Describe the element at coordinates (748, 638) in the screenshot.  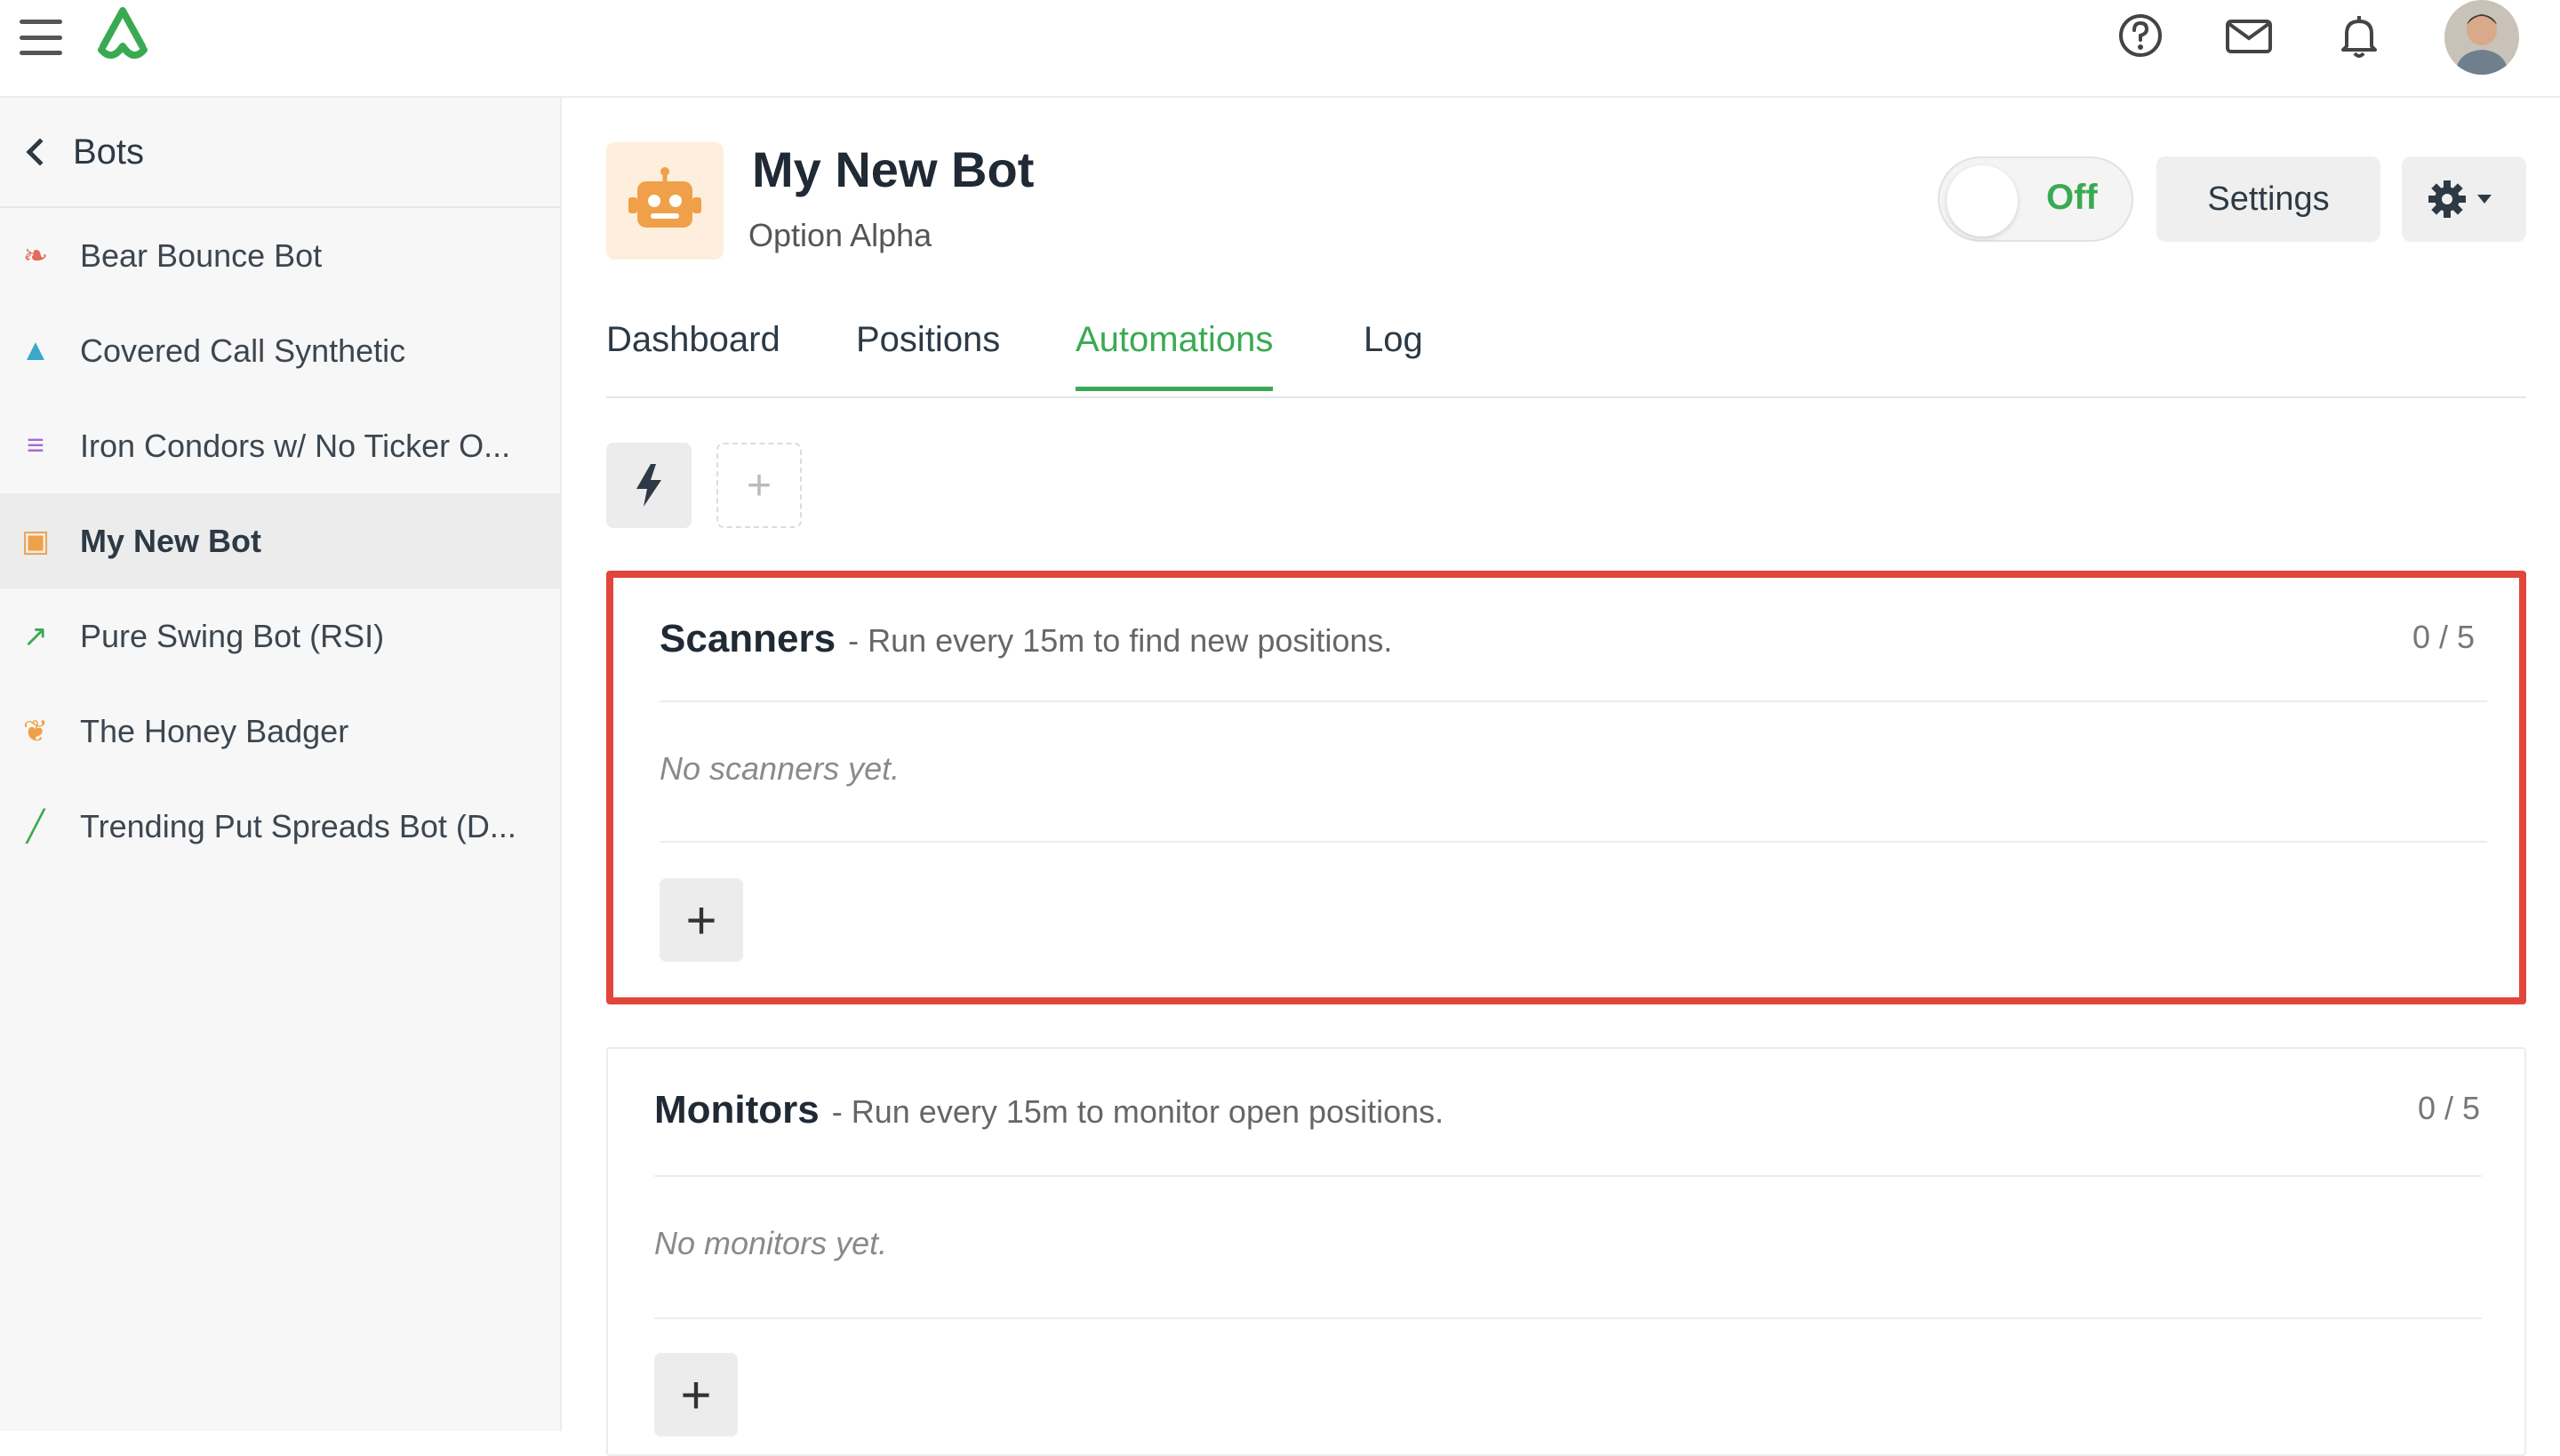
I see `scanners-title: Scanners` at that location.